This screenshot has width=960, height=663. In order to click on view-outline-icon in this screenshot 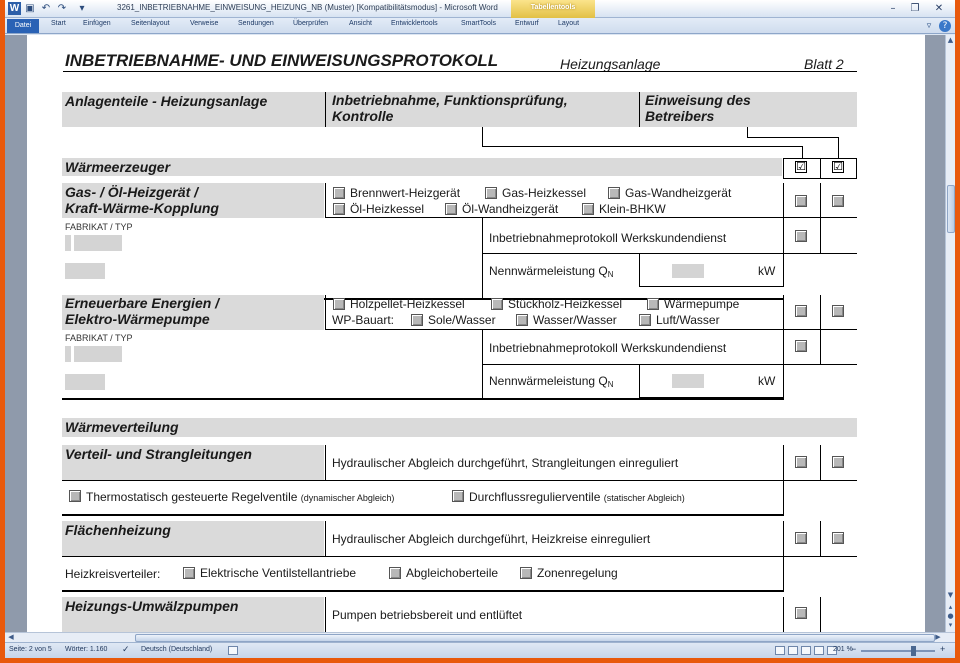, I will do `click(819, 650)`.